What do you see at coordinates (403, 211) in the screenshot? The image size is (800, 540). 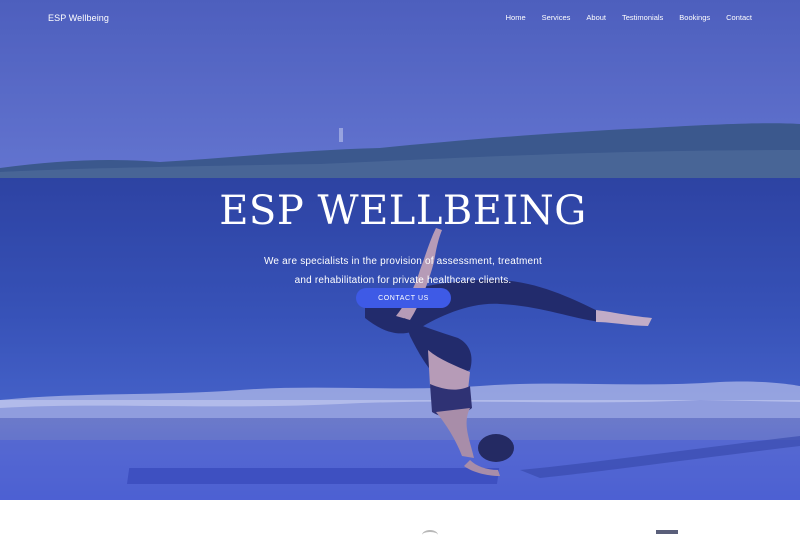 I see `hero-title: ESP WELLBEING` at bounding box center [403, 211].